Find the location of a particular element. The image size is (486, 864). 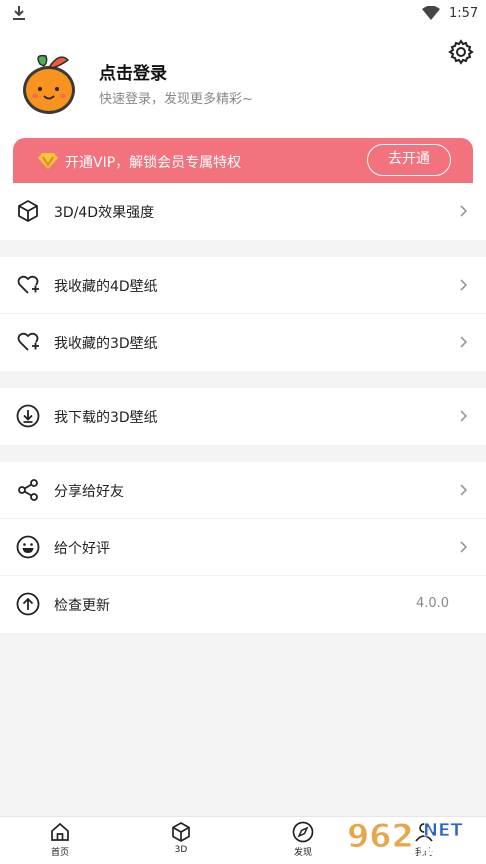

home-icon is located at coordinates (60, 831).